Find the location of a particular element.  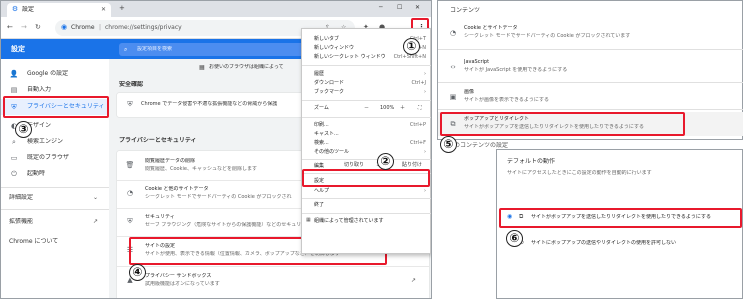

chevron-down-icon: ⌄ is located at coordinates (96, 197).